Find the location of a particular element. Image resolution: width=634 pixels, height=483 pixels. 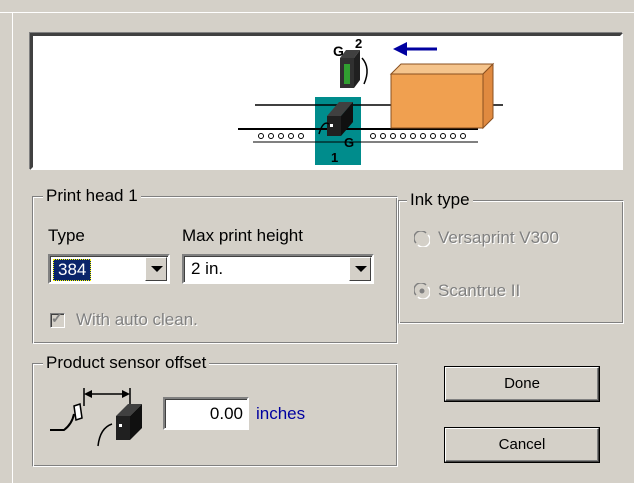

head-1-g-label: G is located at coordinates (349, 142).